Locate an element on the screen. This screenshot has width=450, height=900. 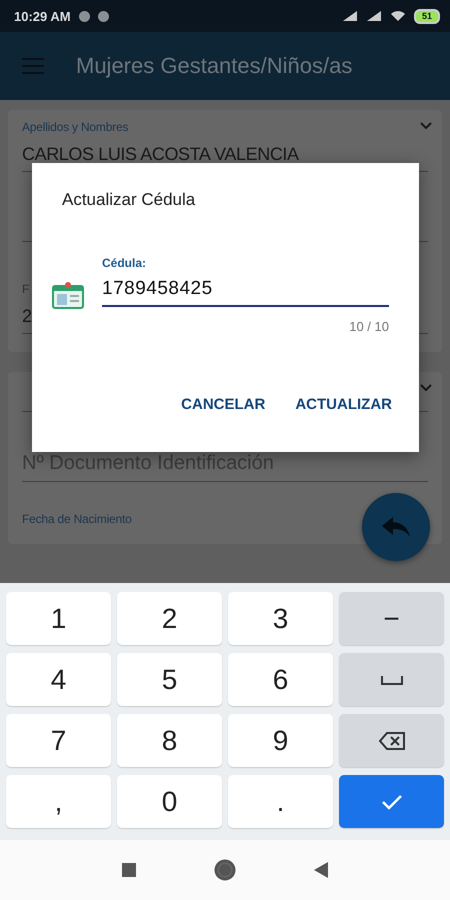
dialog-button: CANCELAR is located at coordinates (223, 404).